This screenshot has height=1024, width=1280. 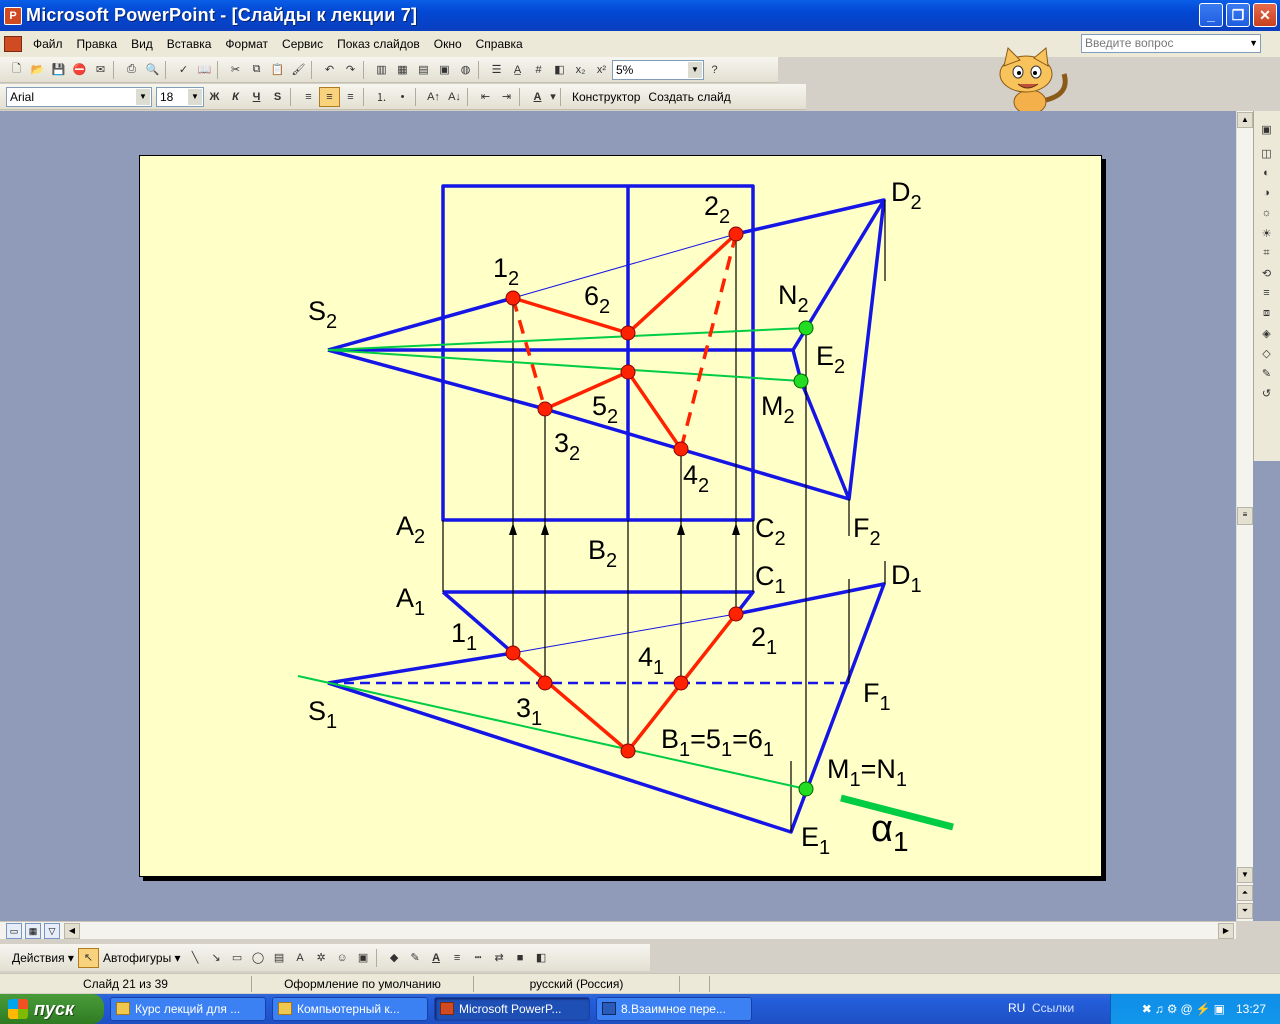 I want to click on wordart-icon: A, so click(x=300, y=958).